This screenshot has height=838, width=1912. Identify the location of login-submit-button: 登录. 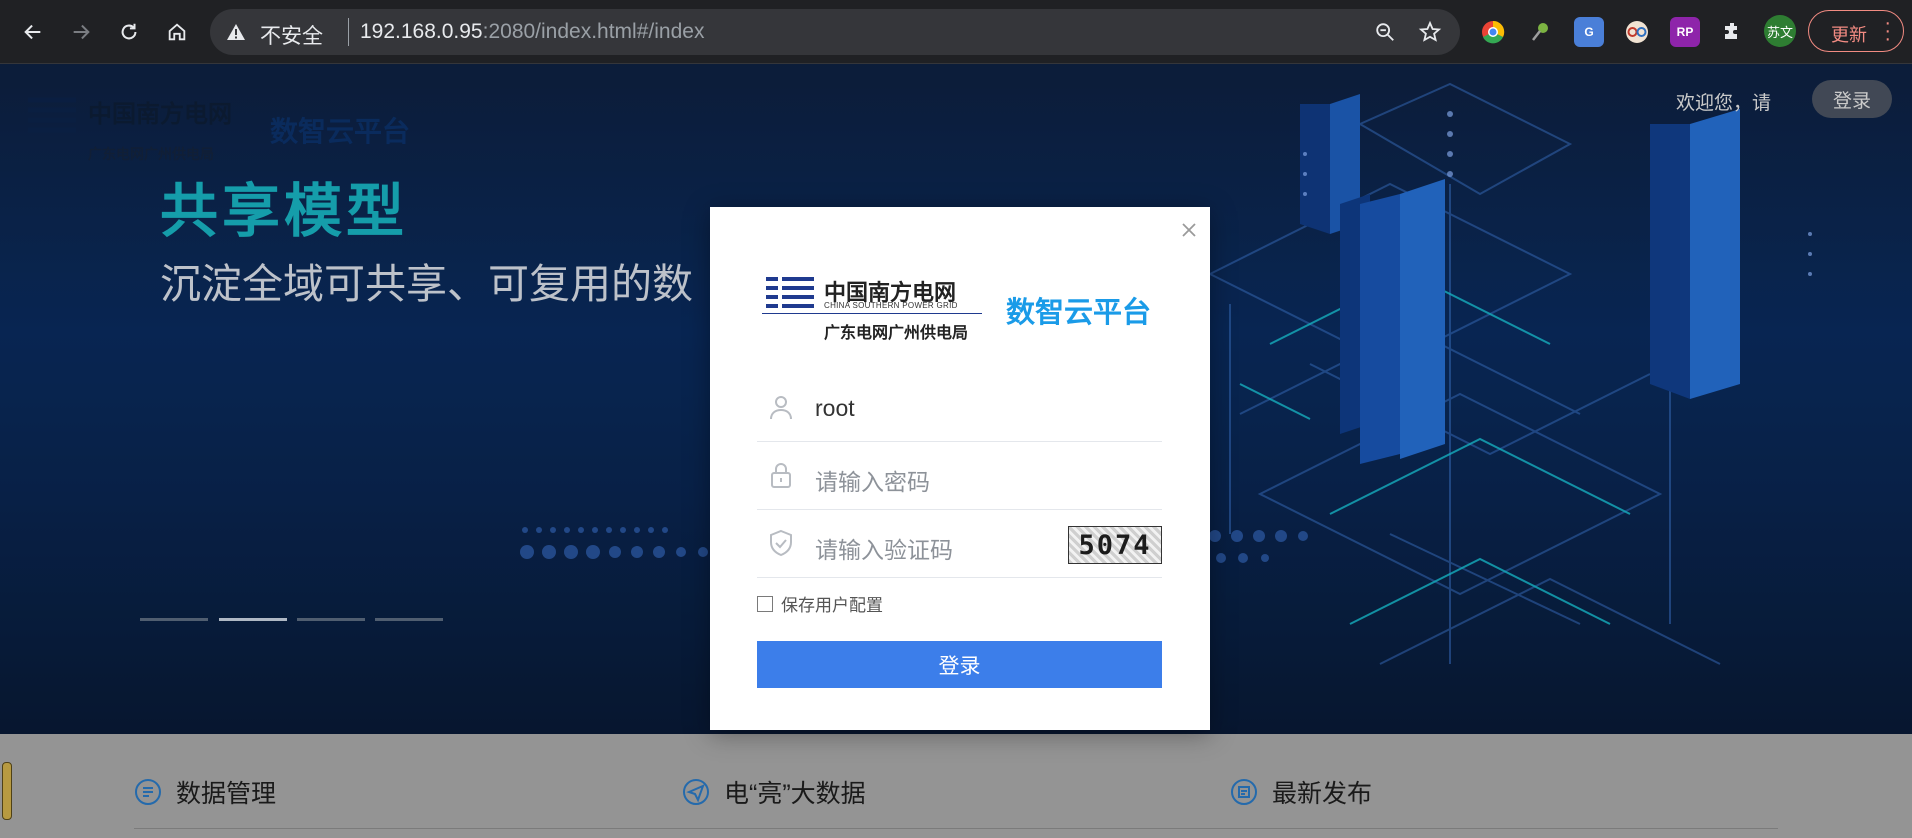
(959, 664).